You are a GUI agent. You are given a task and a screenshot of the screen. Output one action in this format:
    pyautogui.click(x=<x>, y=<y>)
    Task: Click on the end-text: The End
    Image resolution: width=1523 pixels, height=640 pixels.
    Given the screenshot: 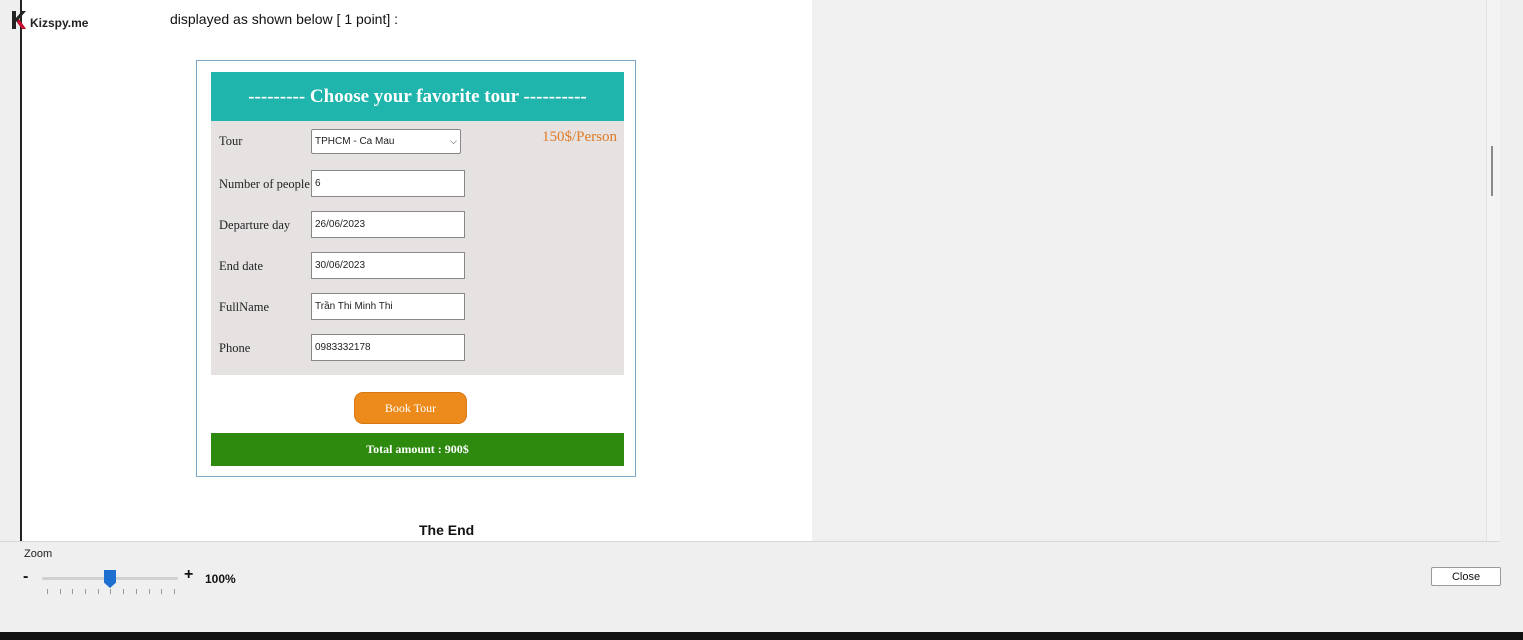 What is the action you would take?
    pyautogui.click(x=447, y=530)
    